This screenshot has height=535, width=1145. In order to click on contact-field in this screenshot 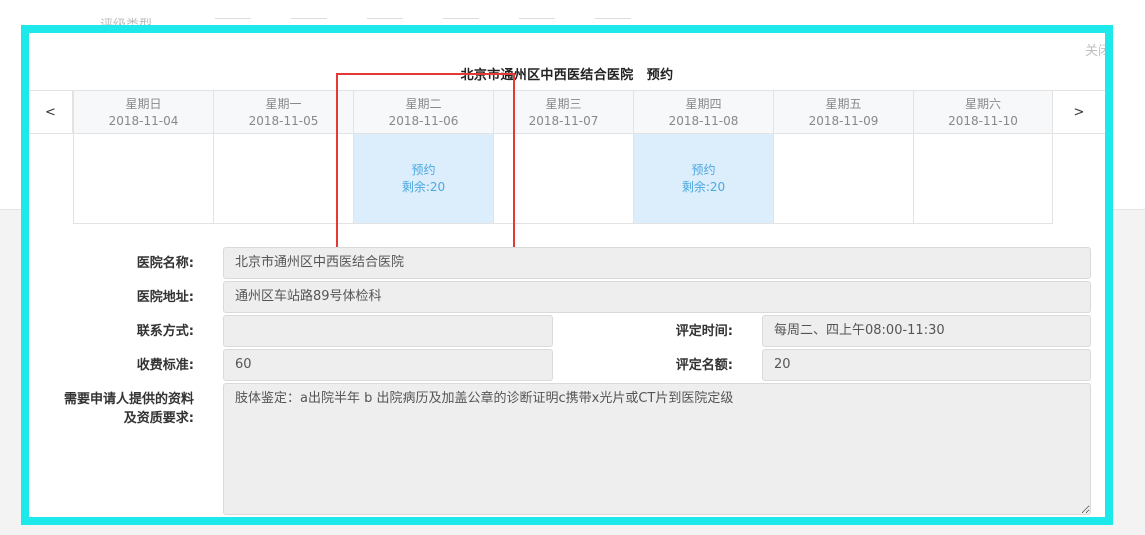, I will do `click(388, 331)`.